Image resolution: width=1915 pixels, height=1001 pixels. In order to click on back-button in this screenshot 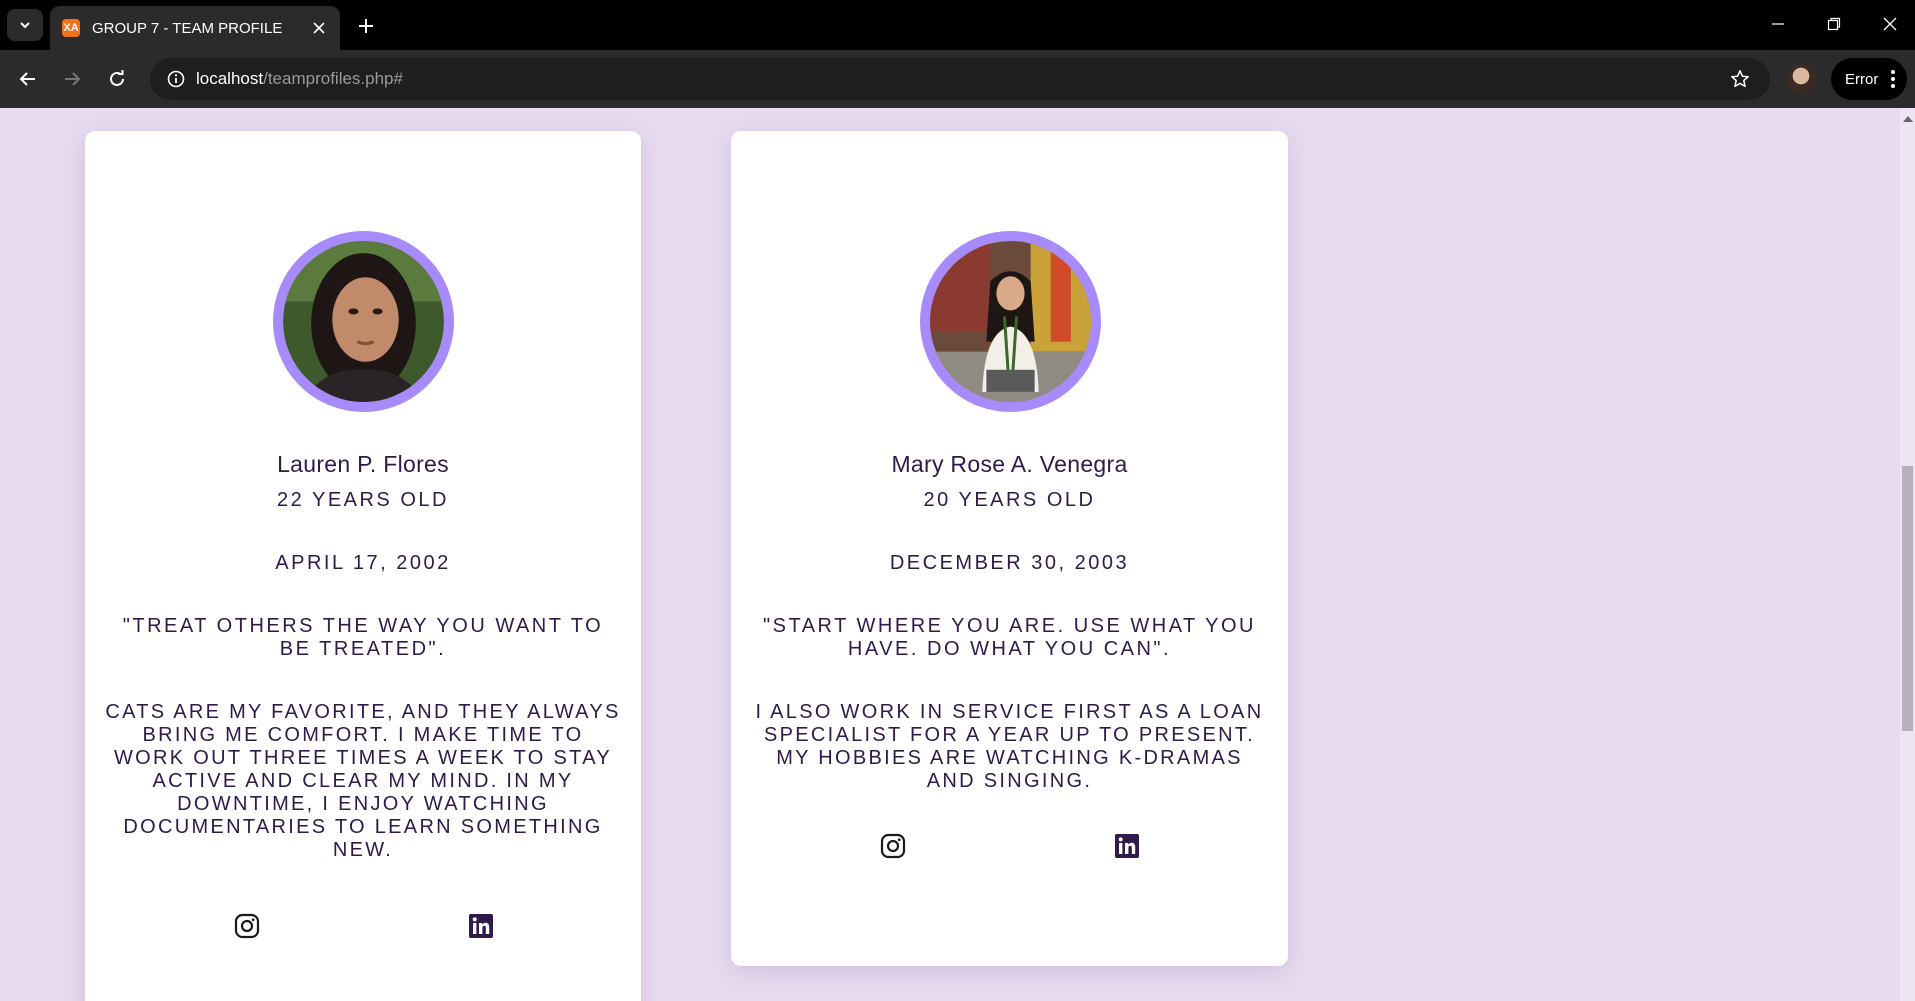, I will do `click(28, 79)`.